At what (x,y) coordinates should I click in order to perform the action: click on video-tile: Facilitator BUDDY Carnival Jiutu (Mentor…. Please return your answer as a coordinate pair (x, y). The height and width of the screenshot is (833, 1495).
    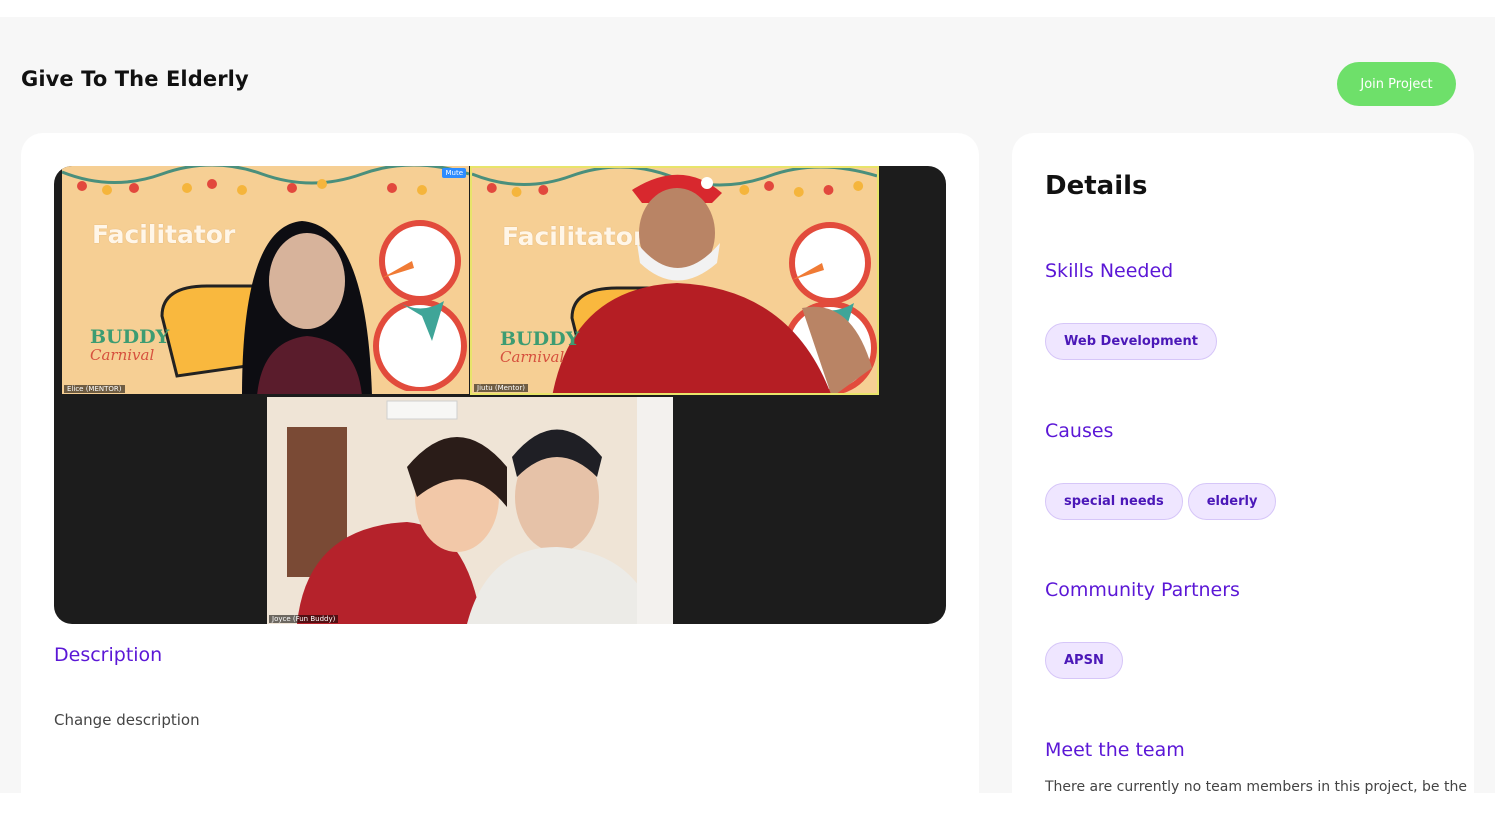
    Looking at the image, I should click on (674, 280).